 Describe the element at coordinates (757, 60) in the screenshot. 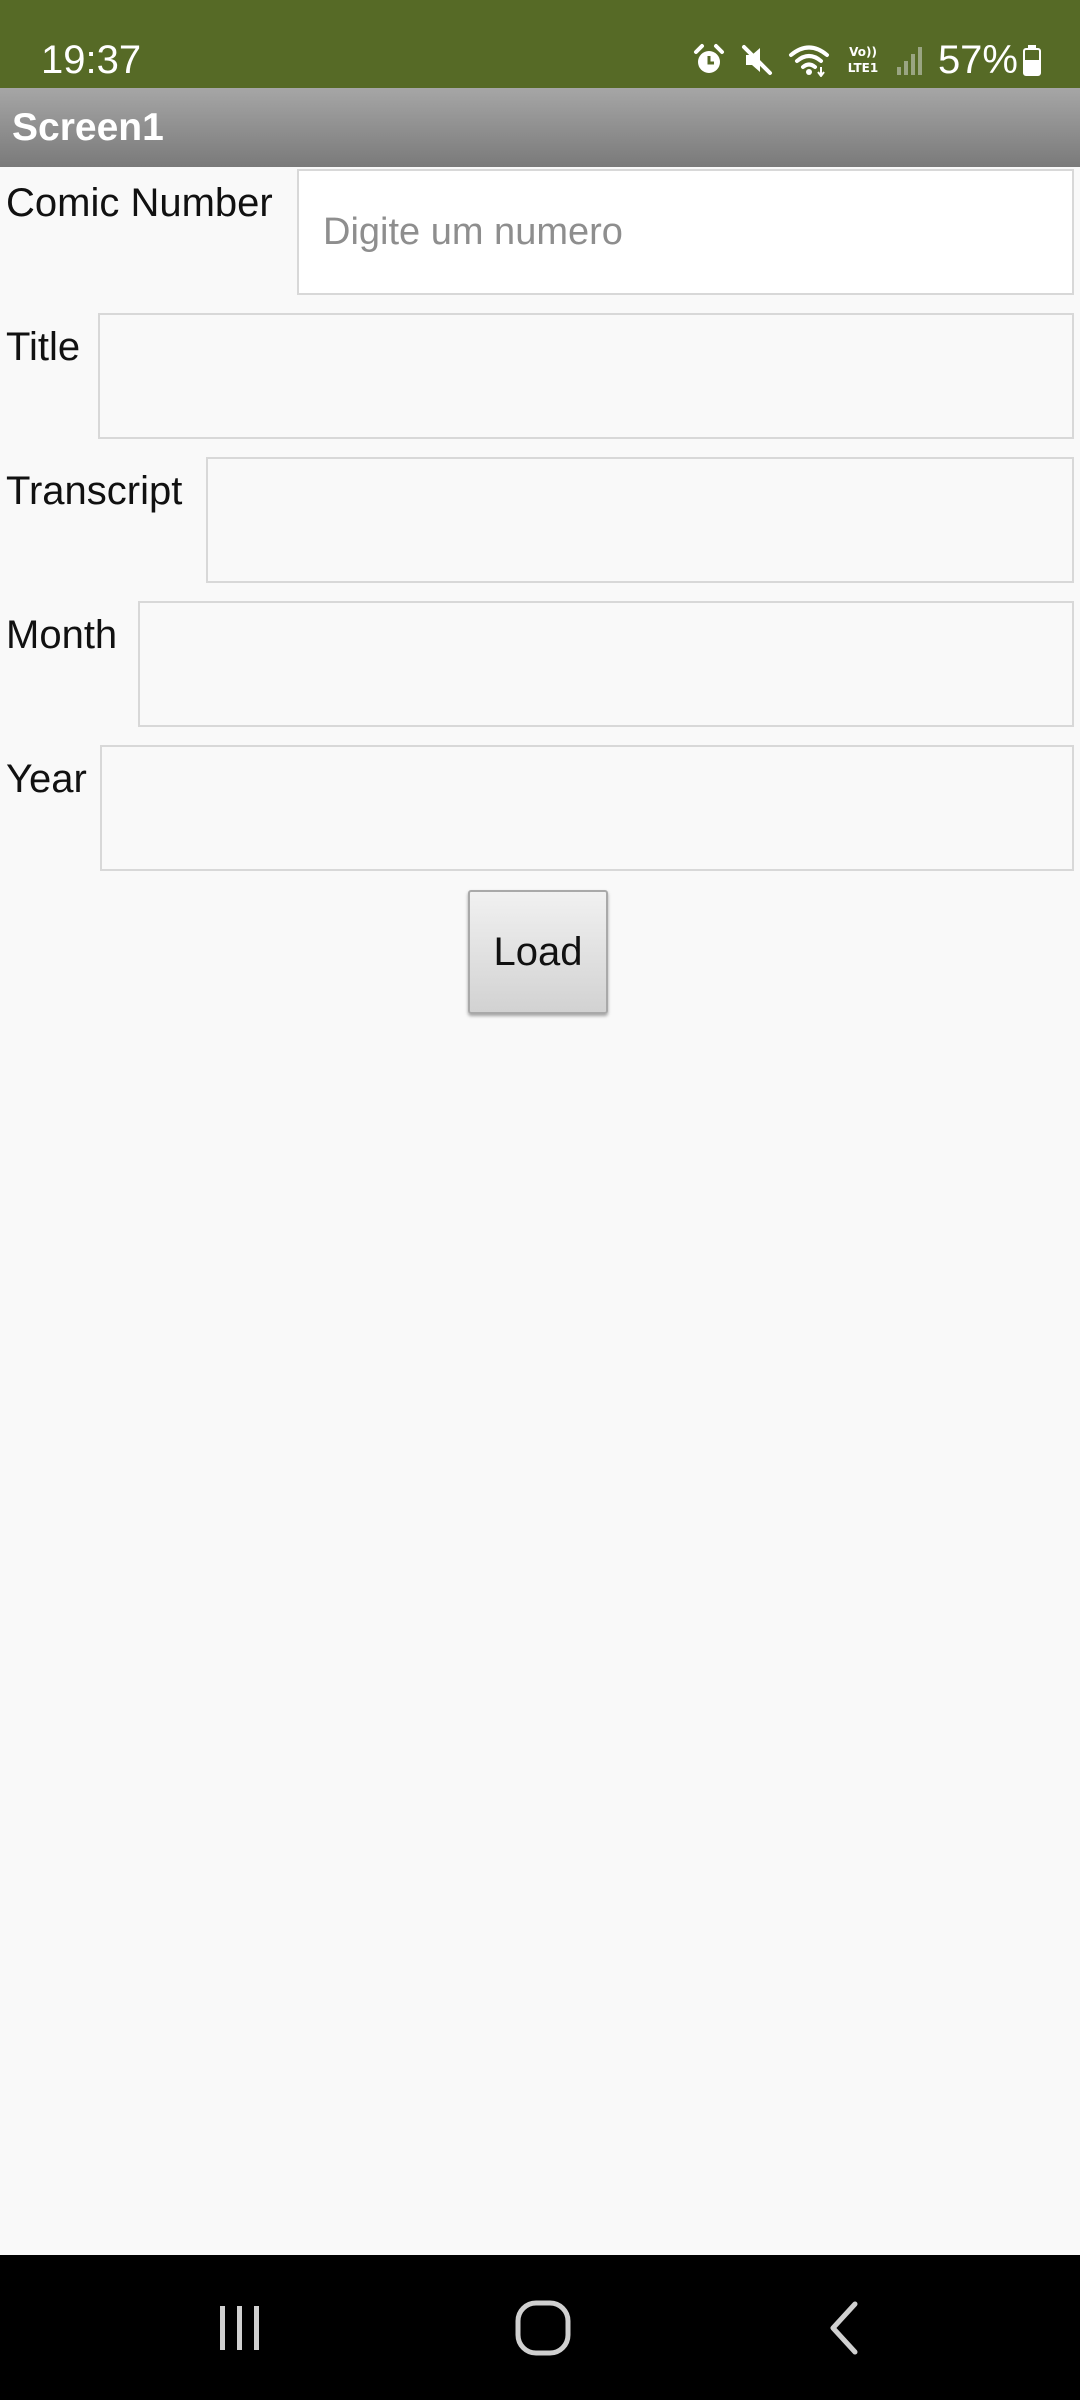

I see `mute-icon` at that location.